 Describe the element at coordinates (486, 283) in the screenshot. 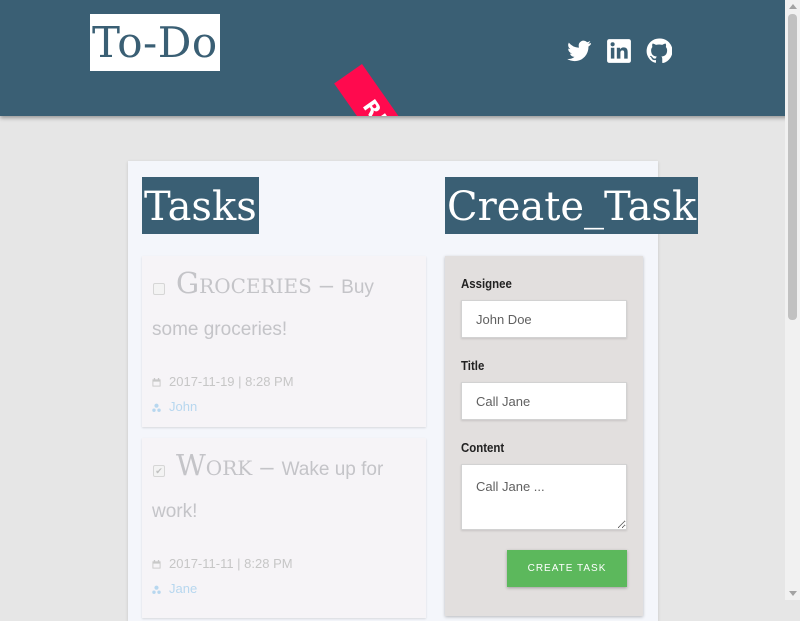

I see `assignee-label: Assignee` at that location.